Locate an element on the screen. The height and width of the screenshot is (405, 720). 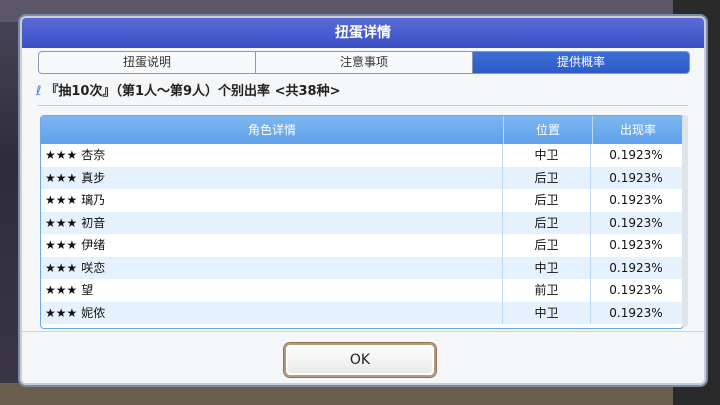
header-position: 位置 is located at coordinates (548, 130).